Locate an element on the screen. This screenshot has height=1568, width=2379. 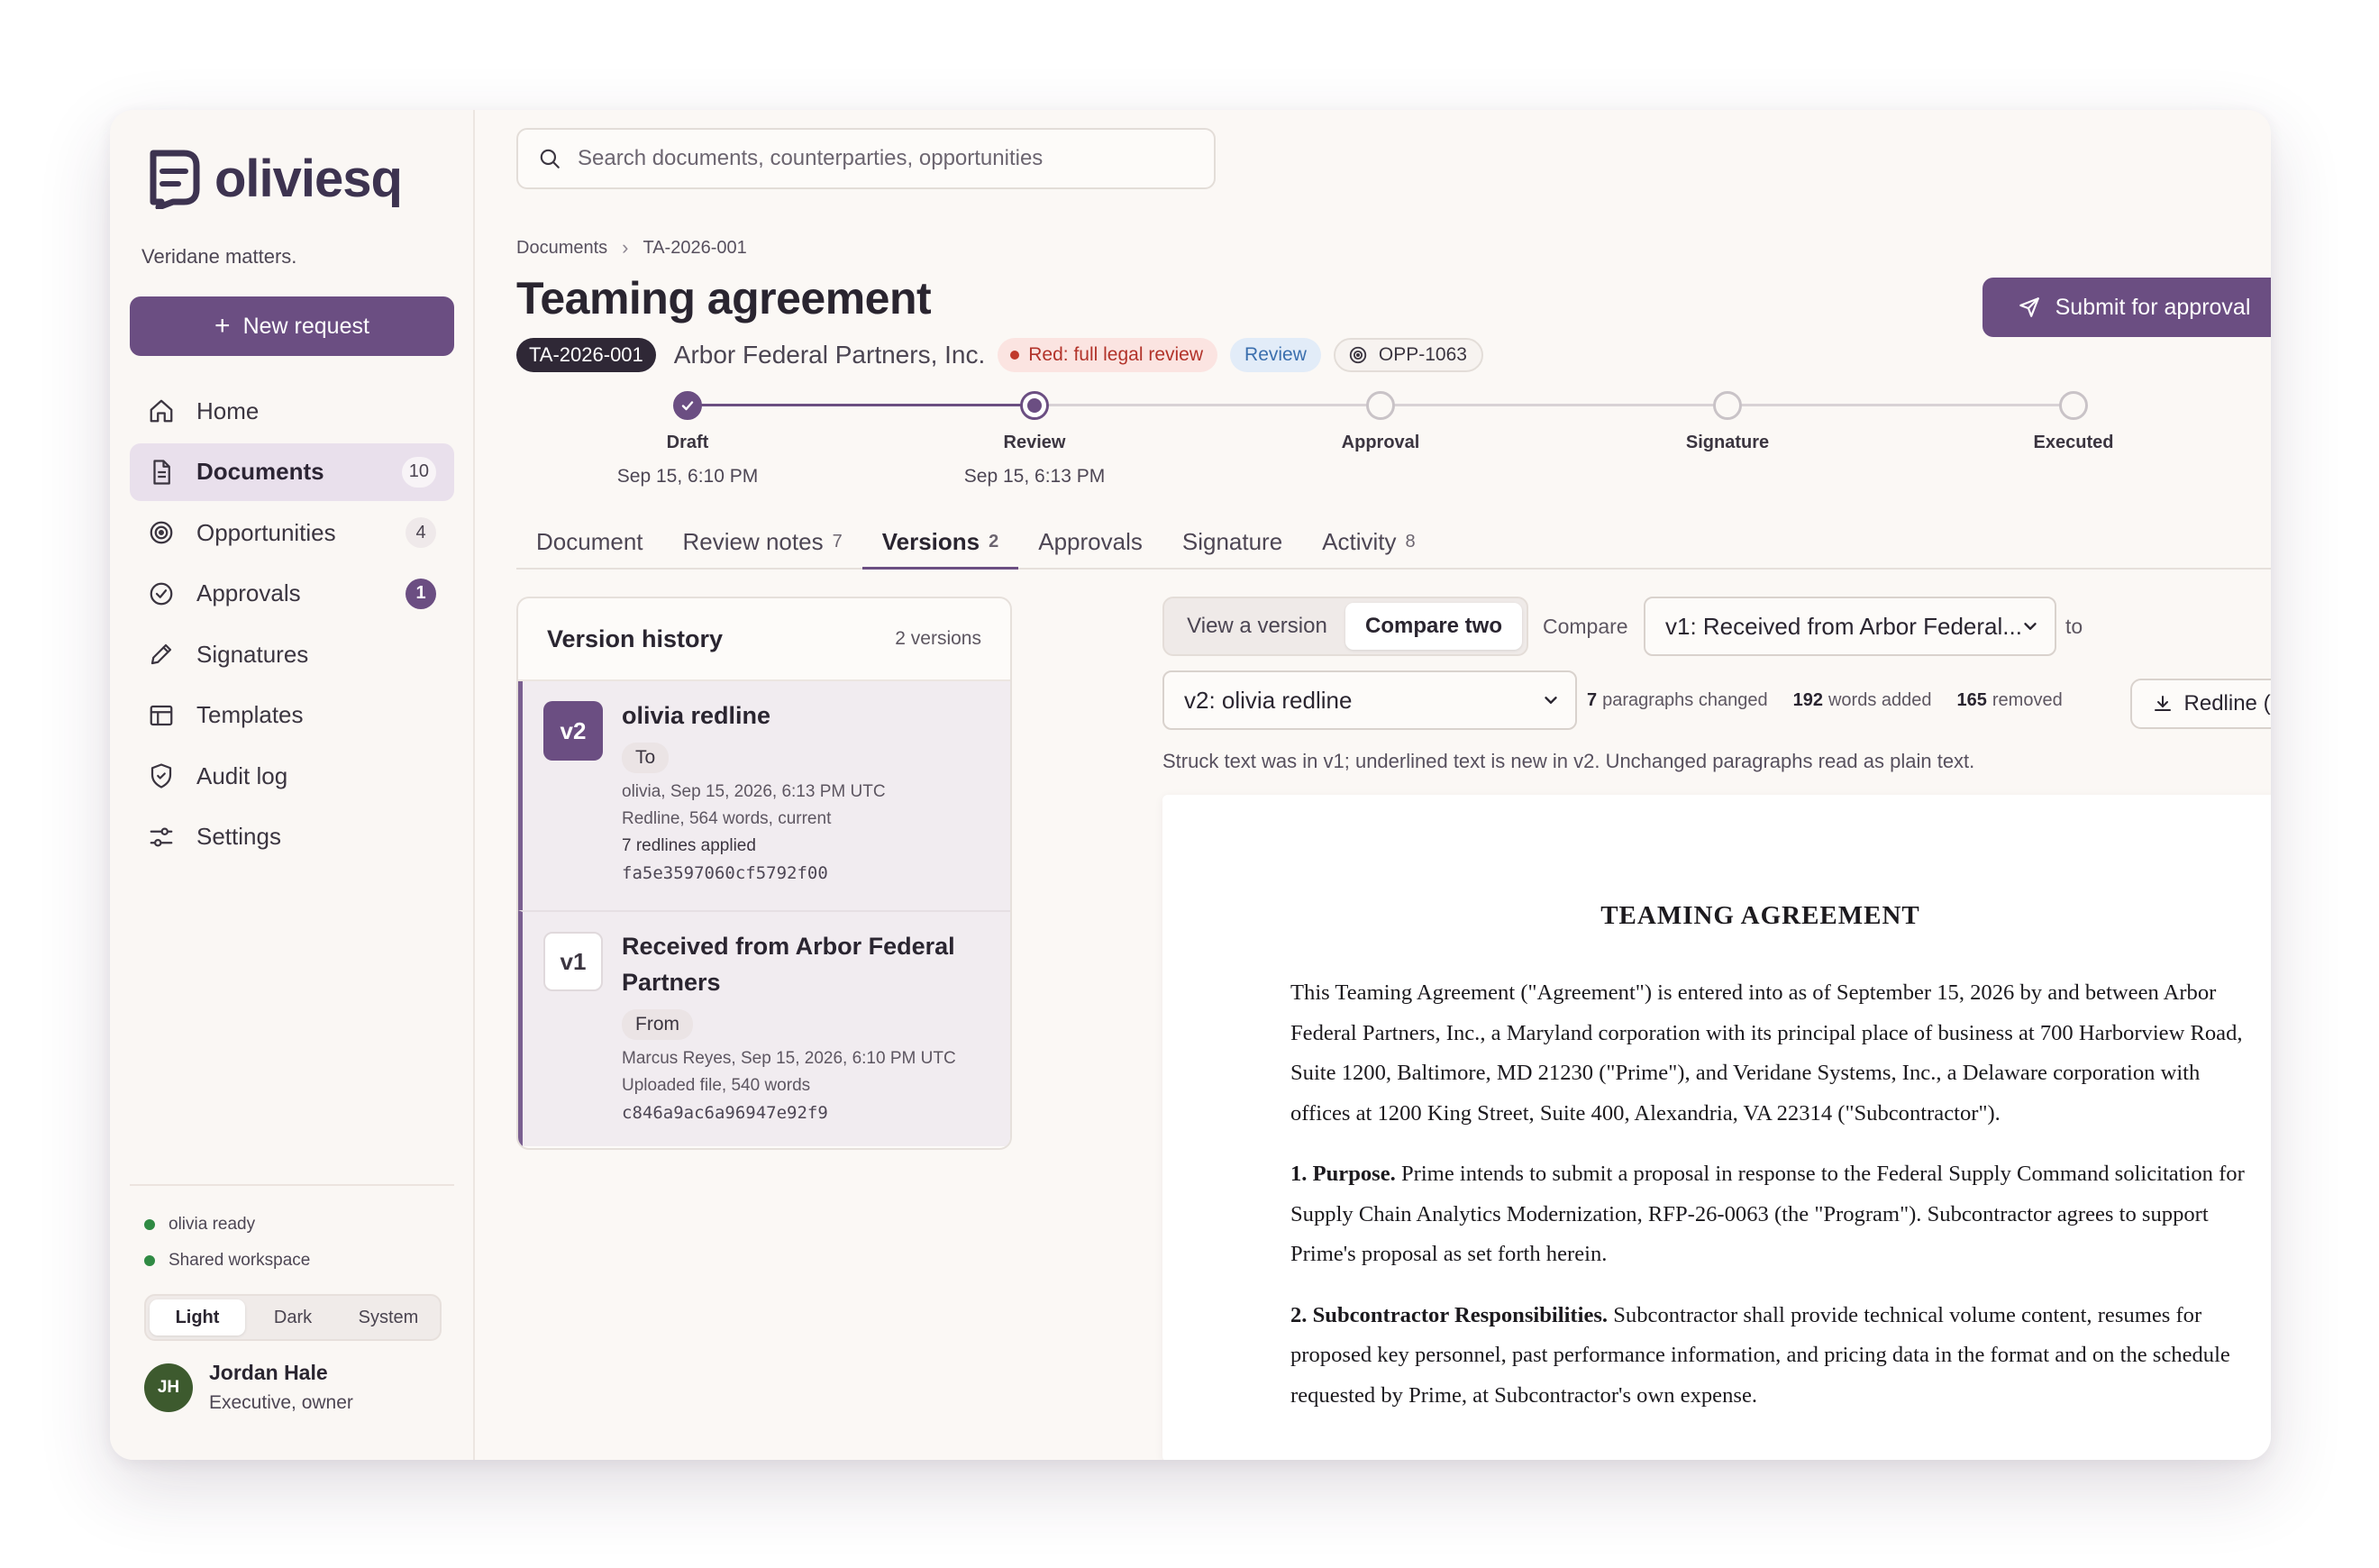
risk-badge: Red: full legal review is located at coordinates (1108, 355).